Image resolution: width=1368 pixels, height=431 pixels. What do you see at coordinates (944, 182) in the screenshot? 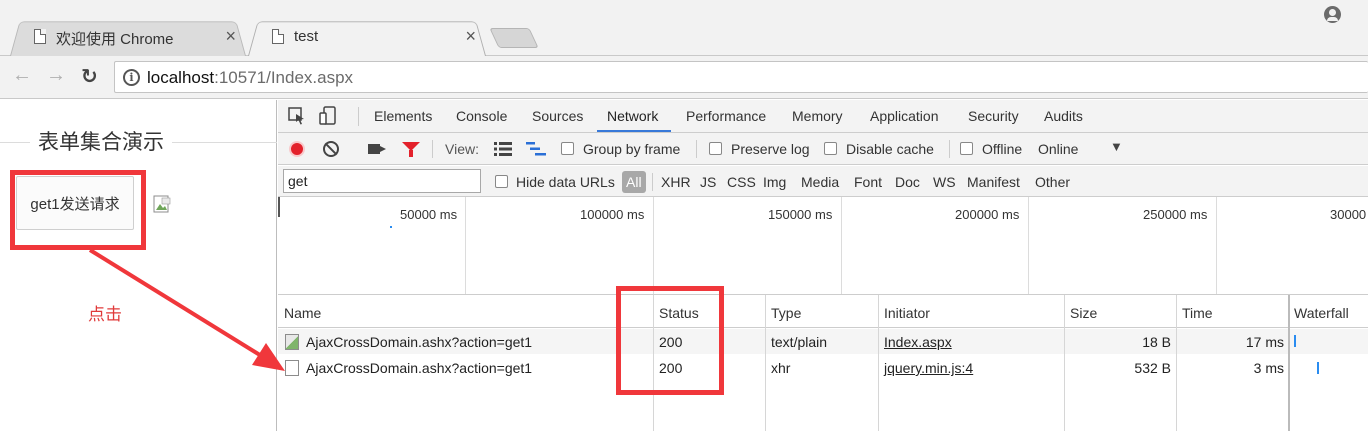
I see `type-filter-ws: WS` at bounding box center [944, 182].